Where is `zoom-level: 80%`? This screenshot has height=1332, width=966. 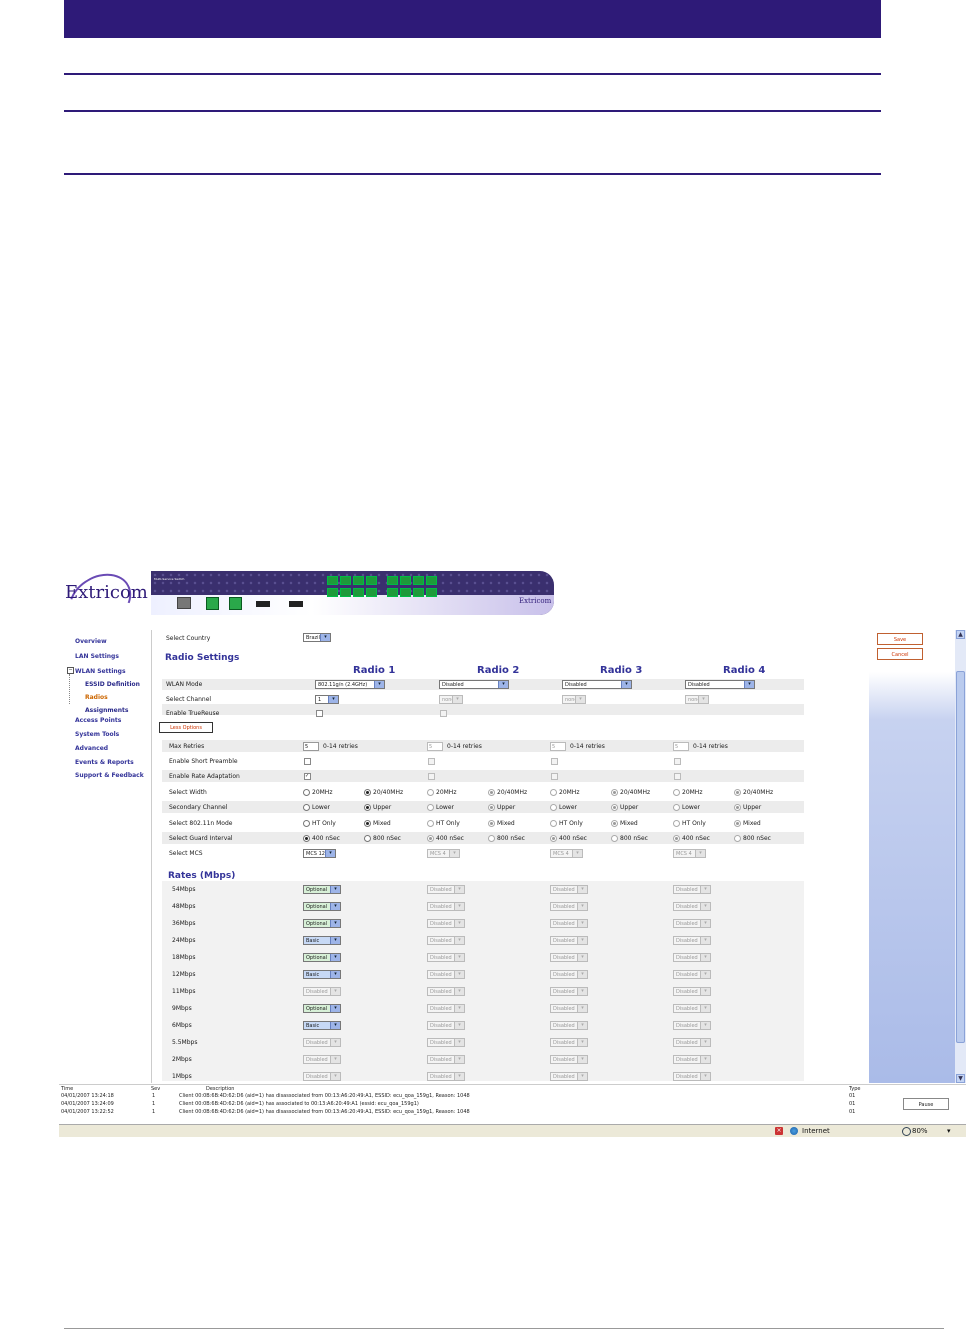
zoom-level: 80% is located at coordinates (920, 1131).